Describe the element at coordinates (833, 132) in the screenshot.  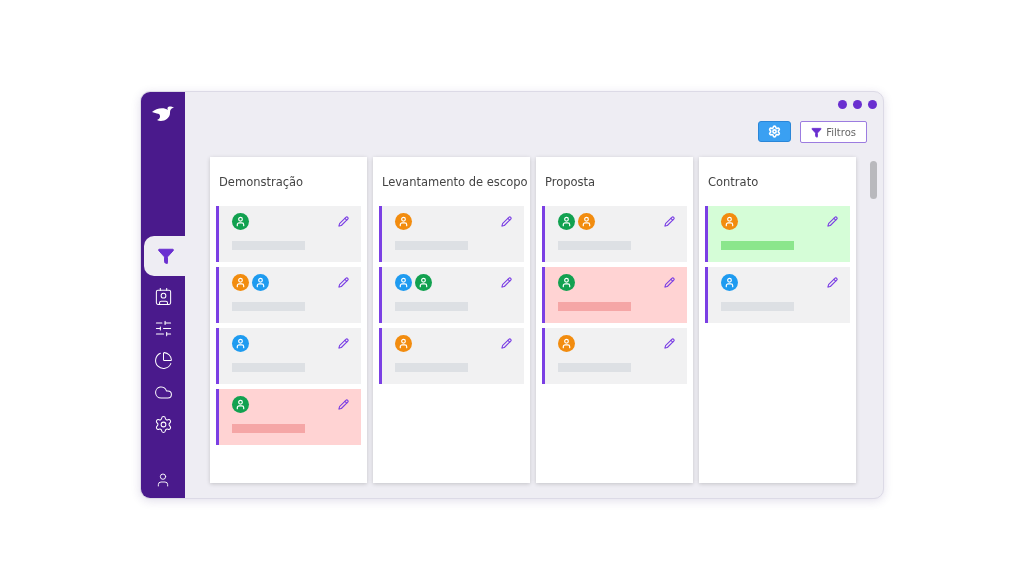
I see `filter-button: Filtros` at that location.